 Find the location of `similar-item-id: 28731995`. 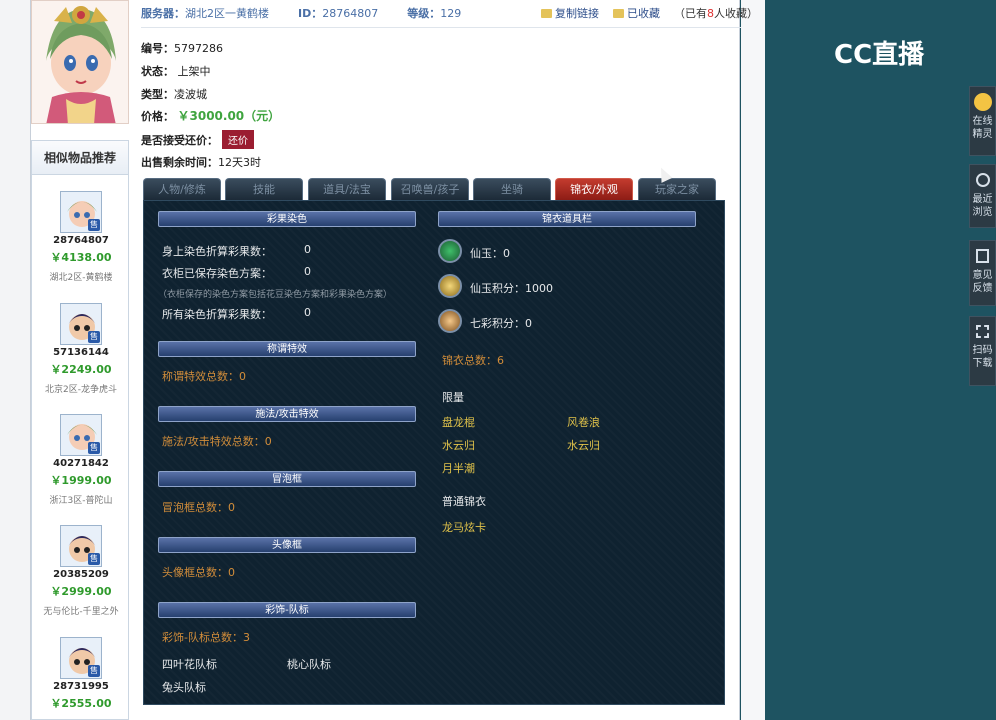

similar-item-id: 28731995 is located at coordinates (81, 686).